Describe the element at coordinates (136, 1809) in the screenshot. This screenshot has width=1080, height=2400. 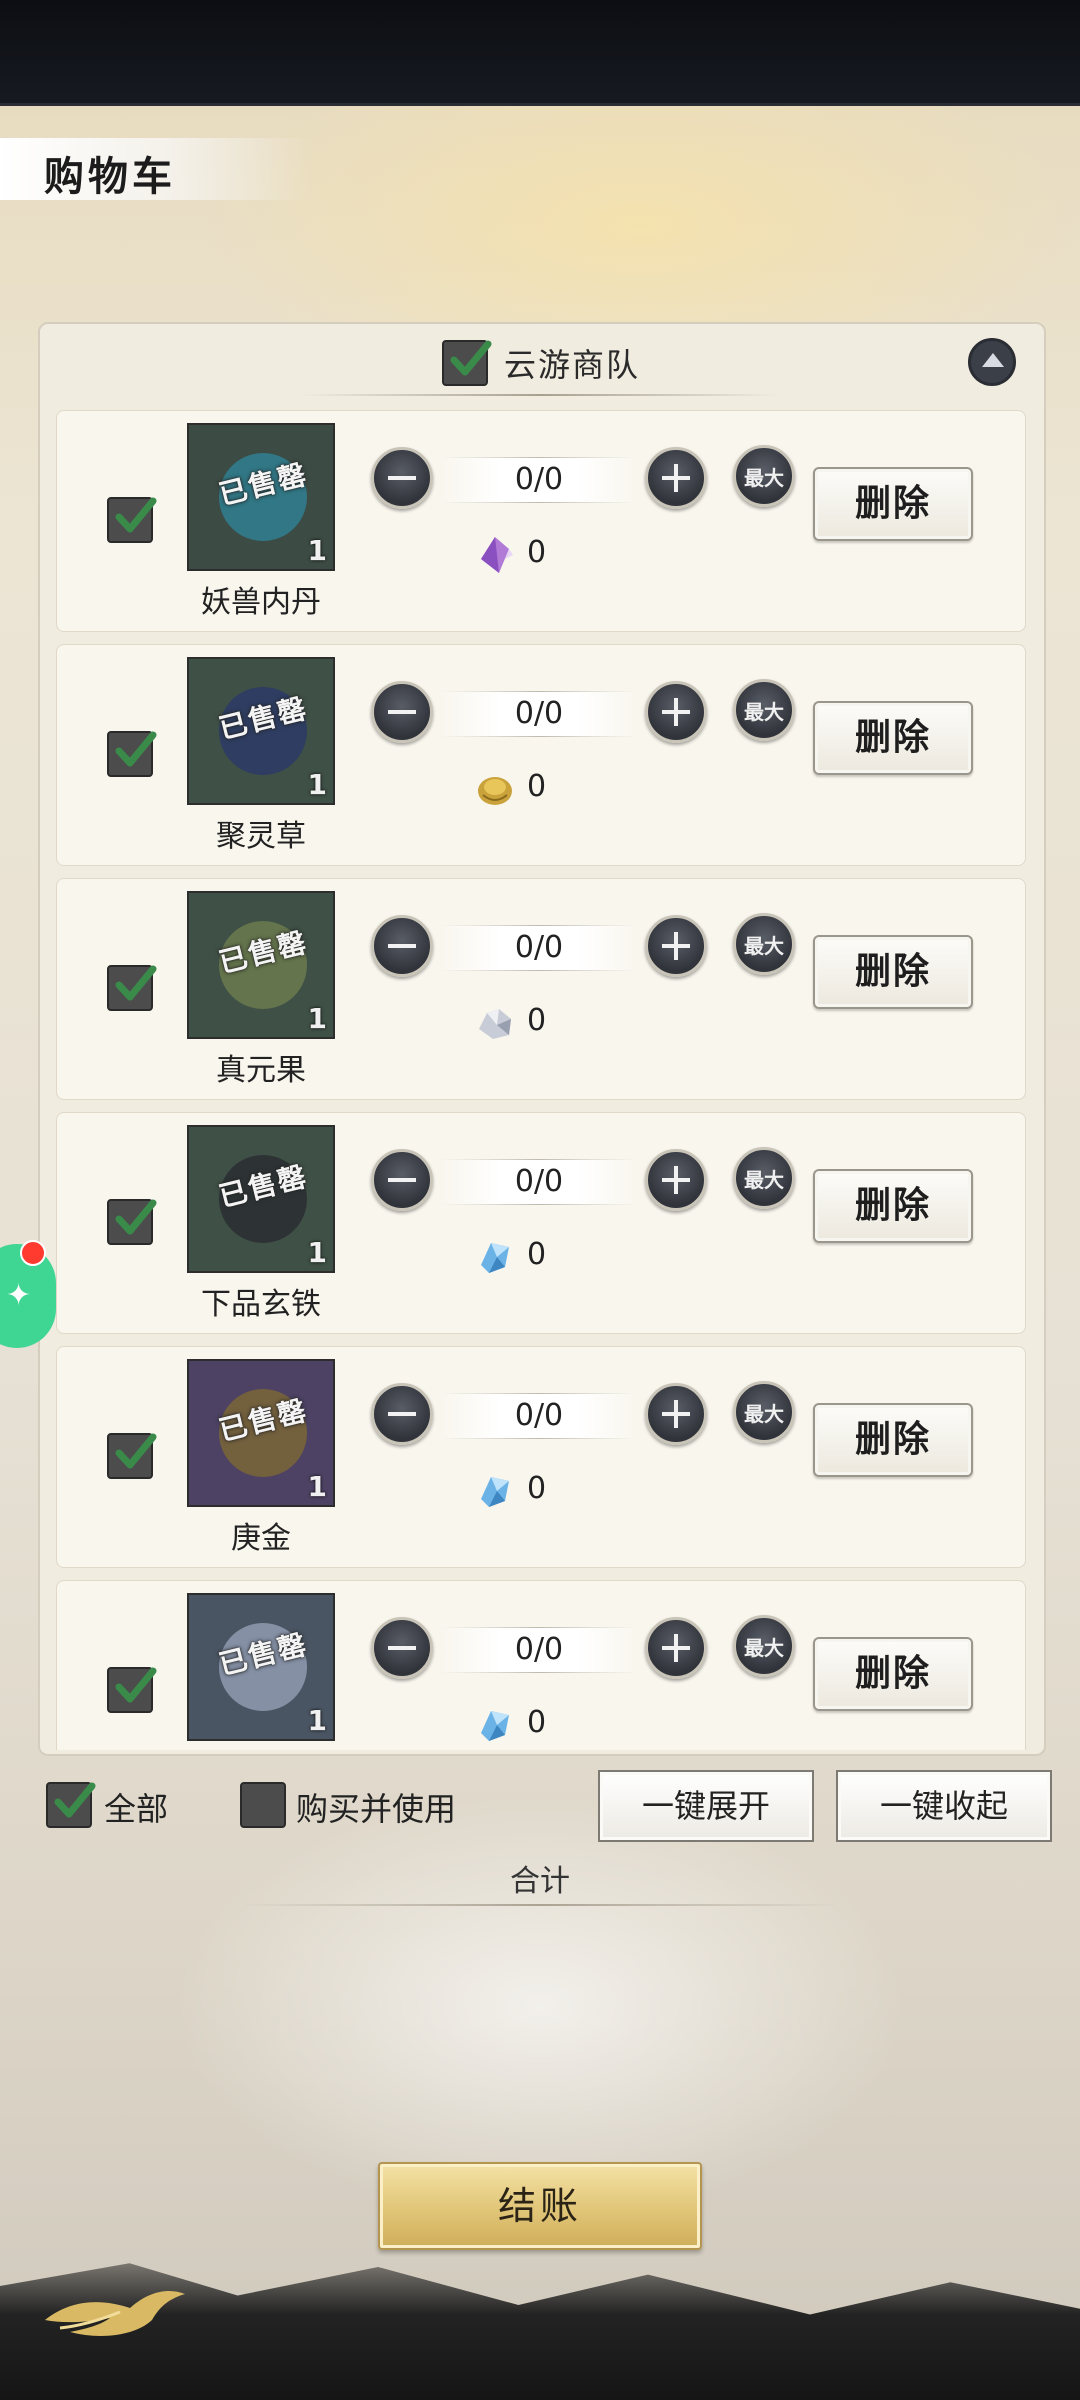
I see `select-all-label: 全部` at that location.